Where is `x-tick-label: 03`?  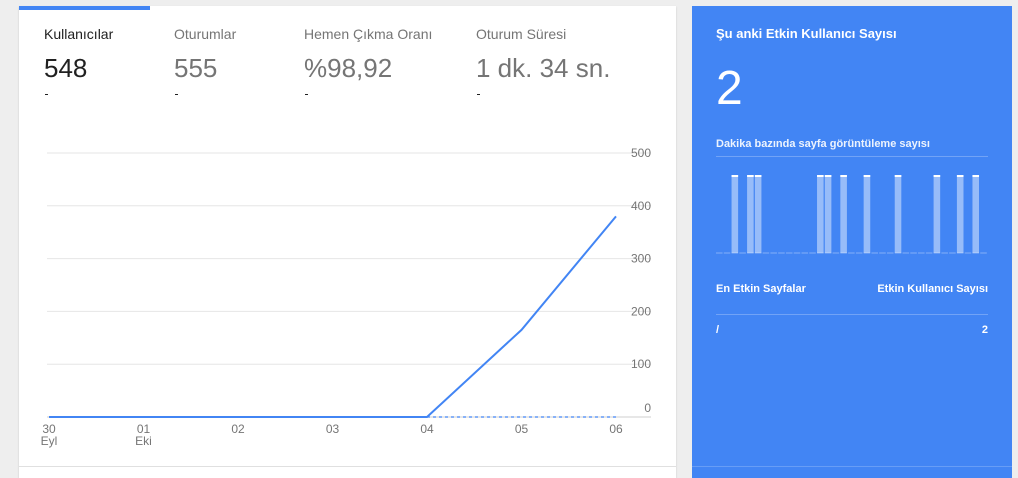
x-tick-label: 03 is located at coordinates (333, 429).